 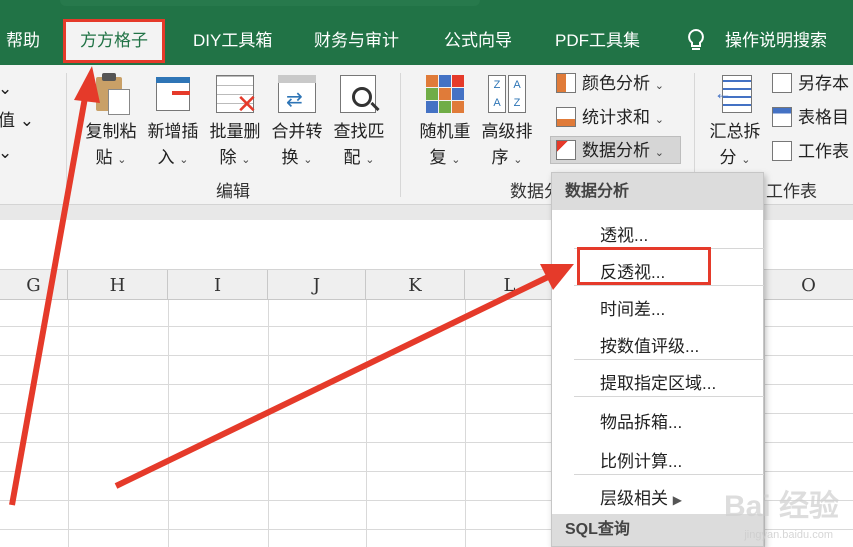 I want to click on data-analysis-icon, so click(x=566, y=150).